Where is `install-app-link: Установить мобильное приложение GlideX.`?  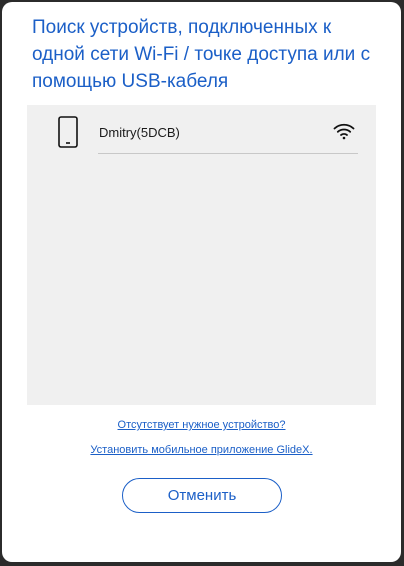
install-app-link: Установить мобильное приложение GlideX. is located at coordinates (201, 450).